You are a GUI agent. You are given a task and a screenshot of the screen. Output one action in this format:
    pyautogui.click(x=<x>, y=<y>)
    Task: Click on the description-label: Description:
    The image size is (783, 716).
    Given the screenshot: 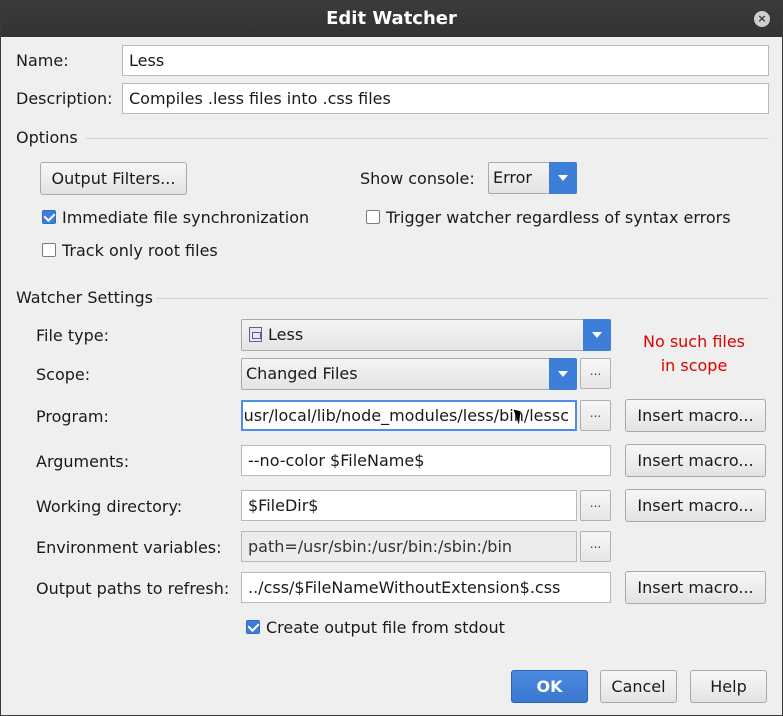 What is the action you would take?
    pyautogui.click(x=64, y=98)
    